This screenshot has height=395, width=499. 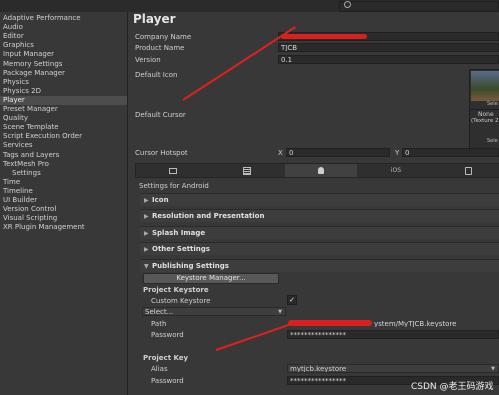 What do you see at coordinates (42, 136) in the screenshot?
I see `sidebar-item: Script Execution Order` at bounding box center [42, 136].